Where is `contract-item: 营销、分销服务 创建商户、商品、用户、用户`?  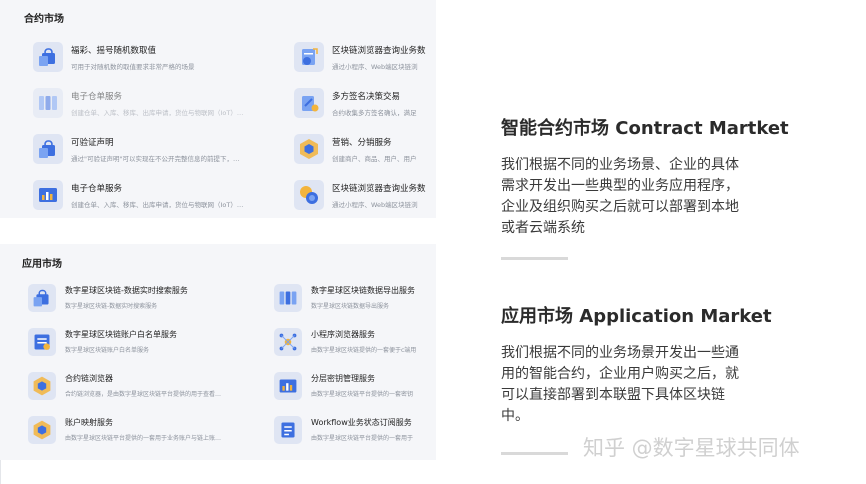
contract-item: 营销、分销服务 创建商户、商品、用户、用户 is located at coordinates (365, 152).